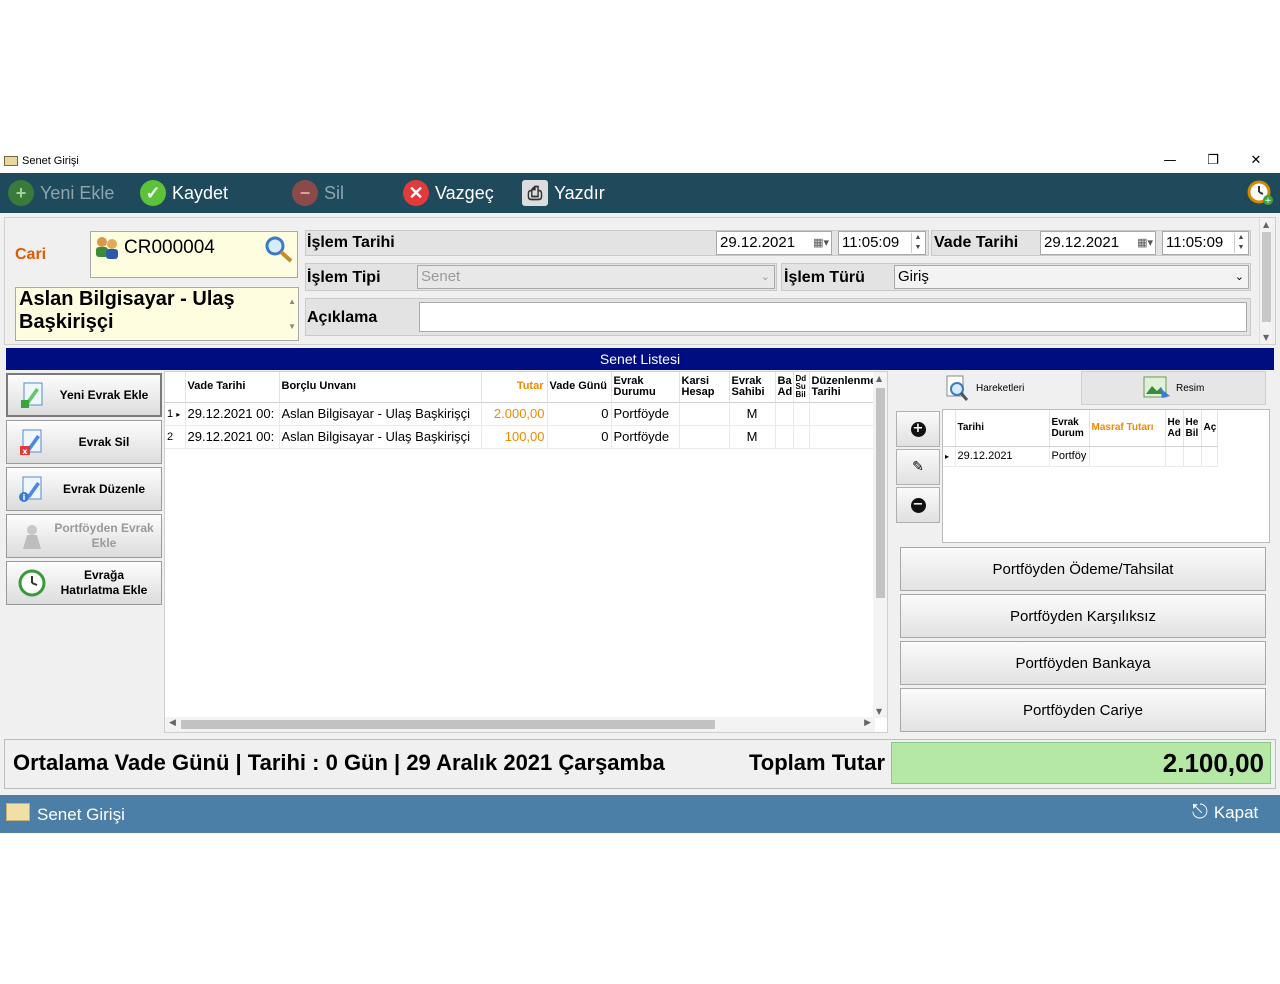 This screenshot has width=1280, height=984. What do you see at coordinates (801, 387) in the screenshot?
I see `col-dd-su-bil: Dd Su Bil` at bounding box center [801, 387].